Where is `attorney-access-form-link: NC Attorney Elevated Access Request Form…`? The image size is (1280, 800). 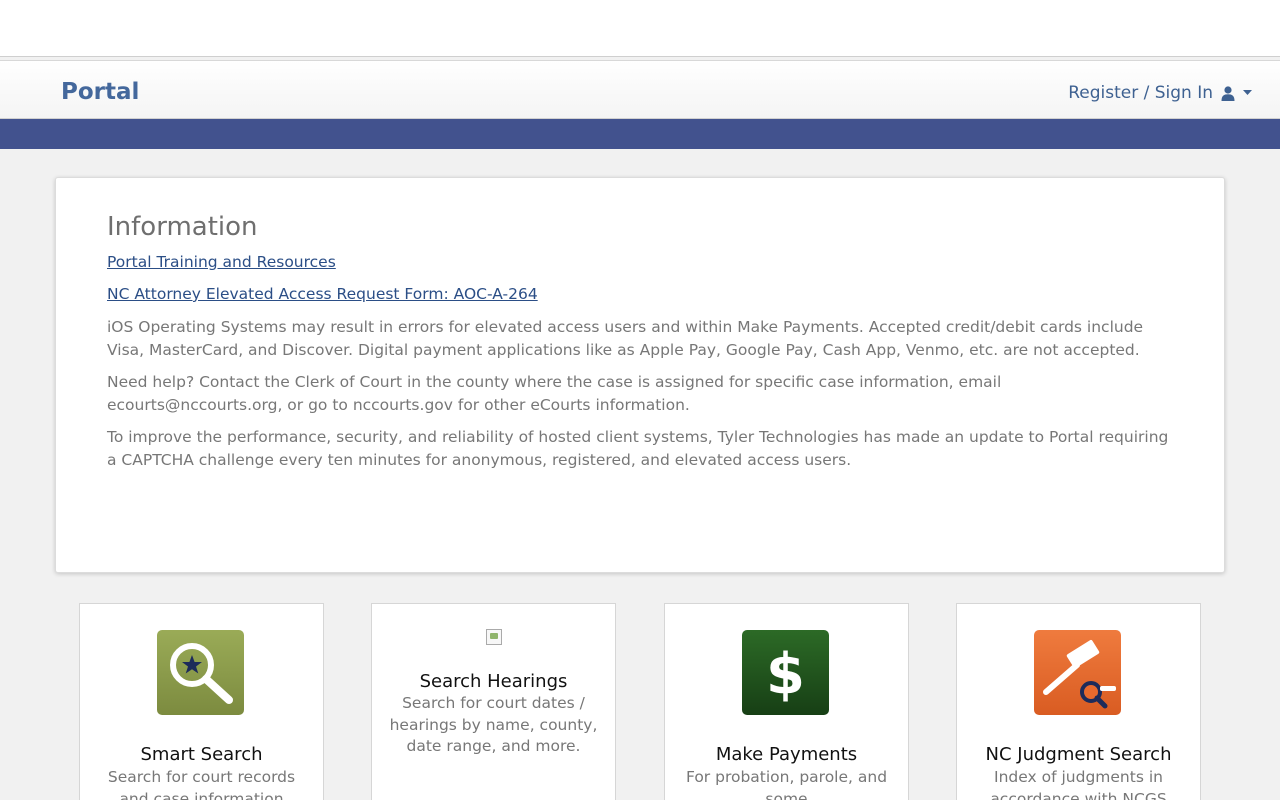 attorney-access-form-link: NC Attorney Elevated Access Request Form… is located at coordinates (640, 294).